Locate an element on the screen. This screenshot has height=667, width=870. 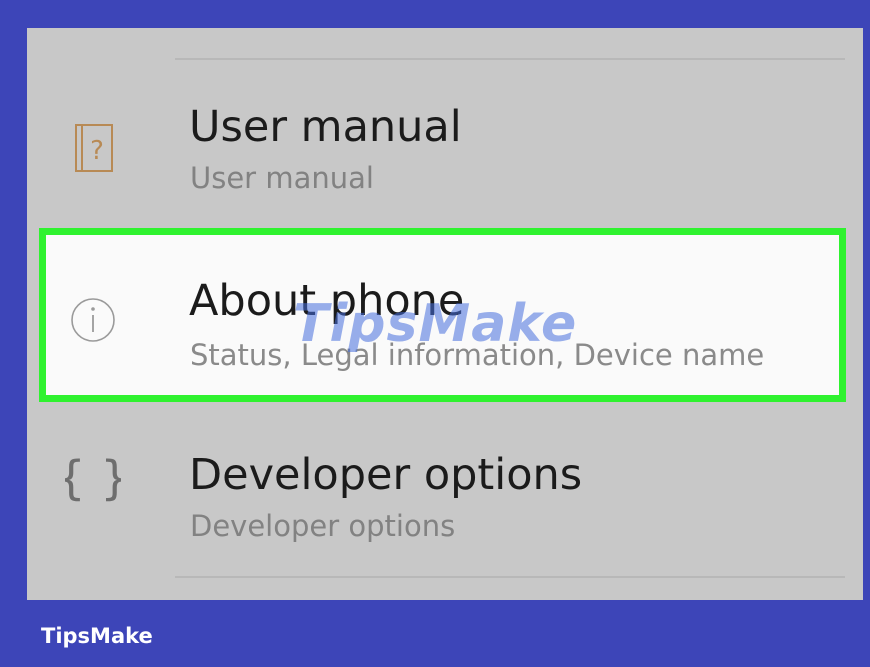
list-divider-top is located at coordinates (510, 59).